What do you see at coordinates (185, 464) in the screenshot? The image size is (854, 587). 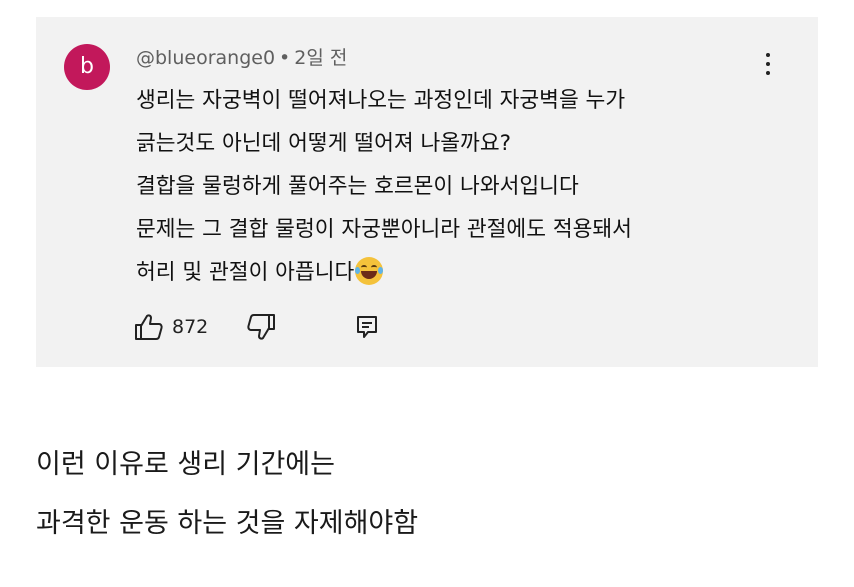 I see `caption-line-1: 이런 이유로 생리 기간에는` at bounding box center [185, 464].